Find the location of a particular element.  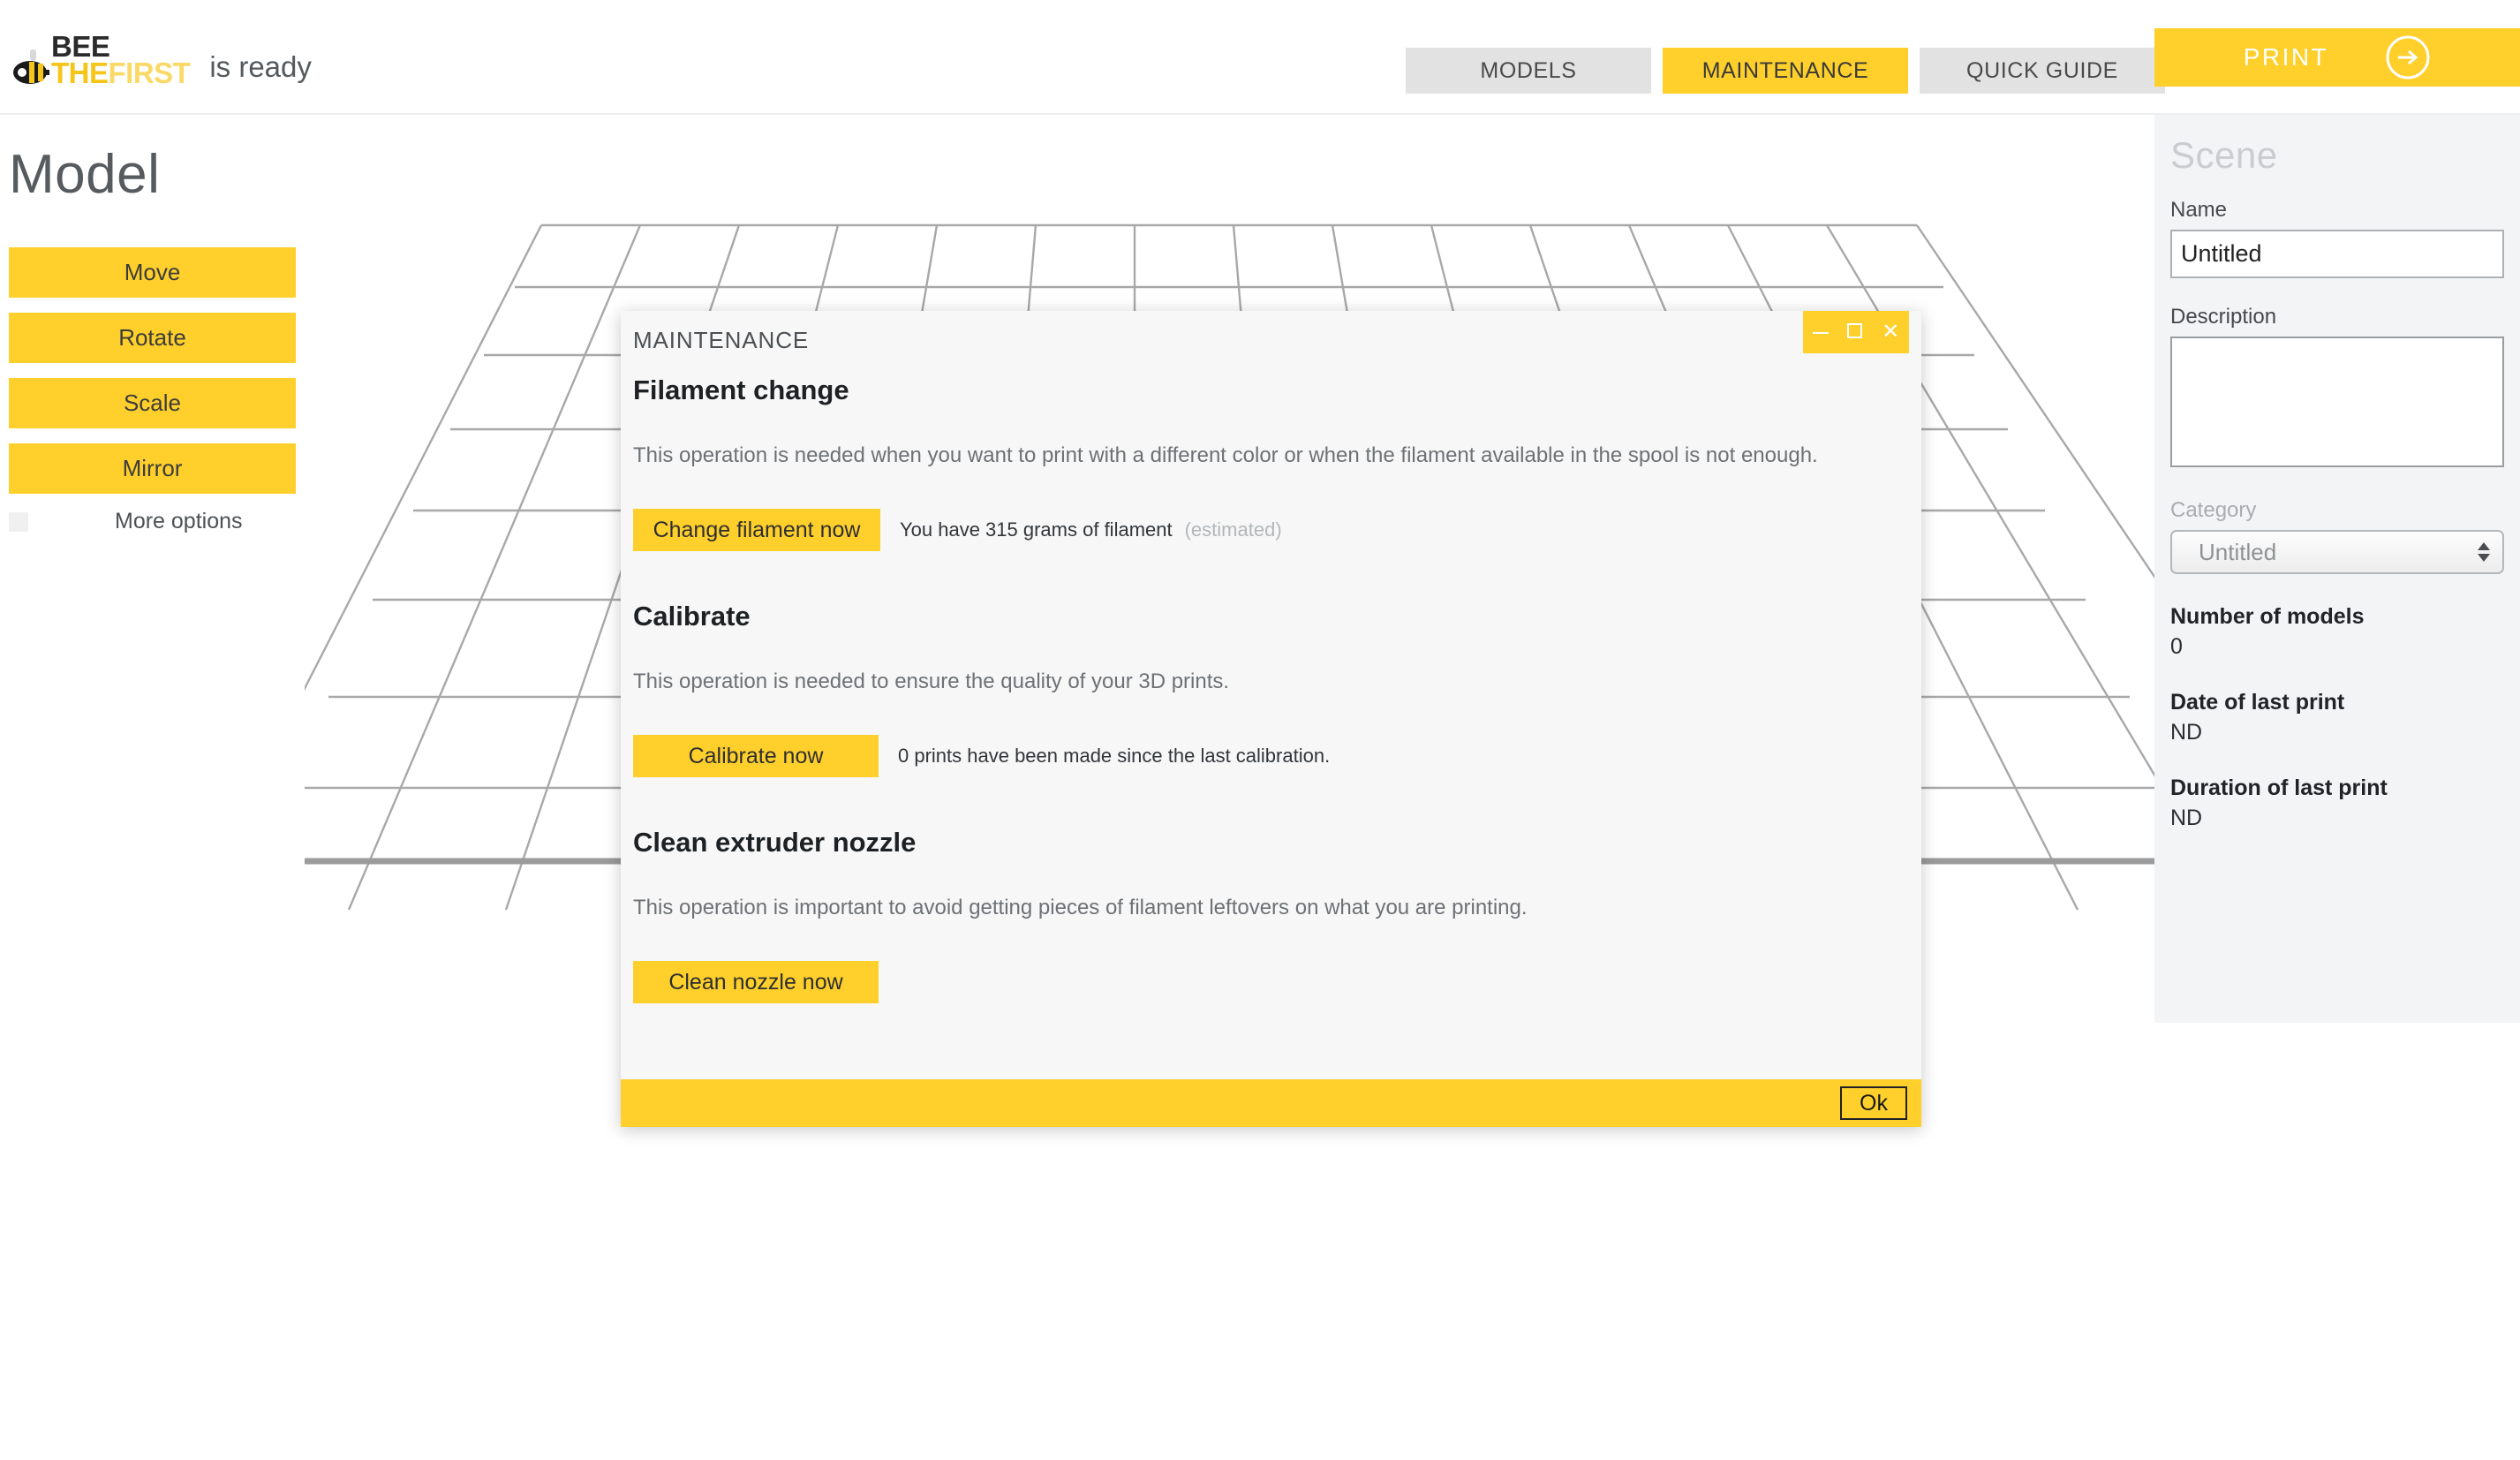

scene-title: Scene is located at coordinates (2224, 155).